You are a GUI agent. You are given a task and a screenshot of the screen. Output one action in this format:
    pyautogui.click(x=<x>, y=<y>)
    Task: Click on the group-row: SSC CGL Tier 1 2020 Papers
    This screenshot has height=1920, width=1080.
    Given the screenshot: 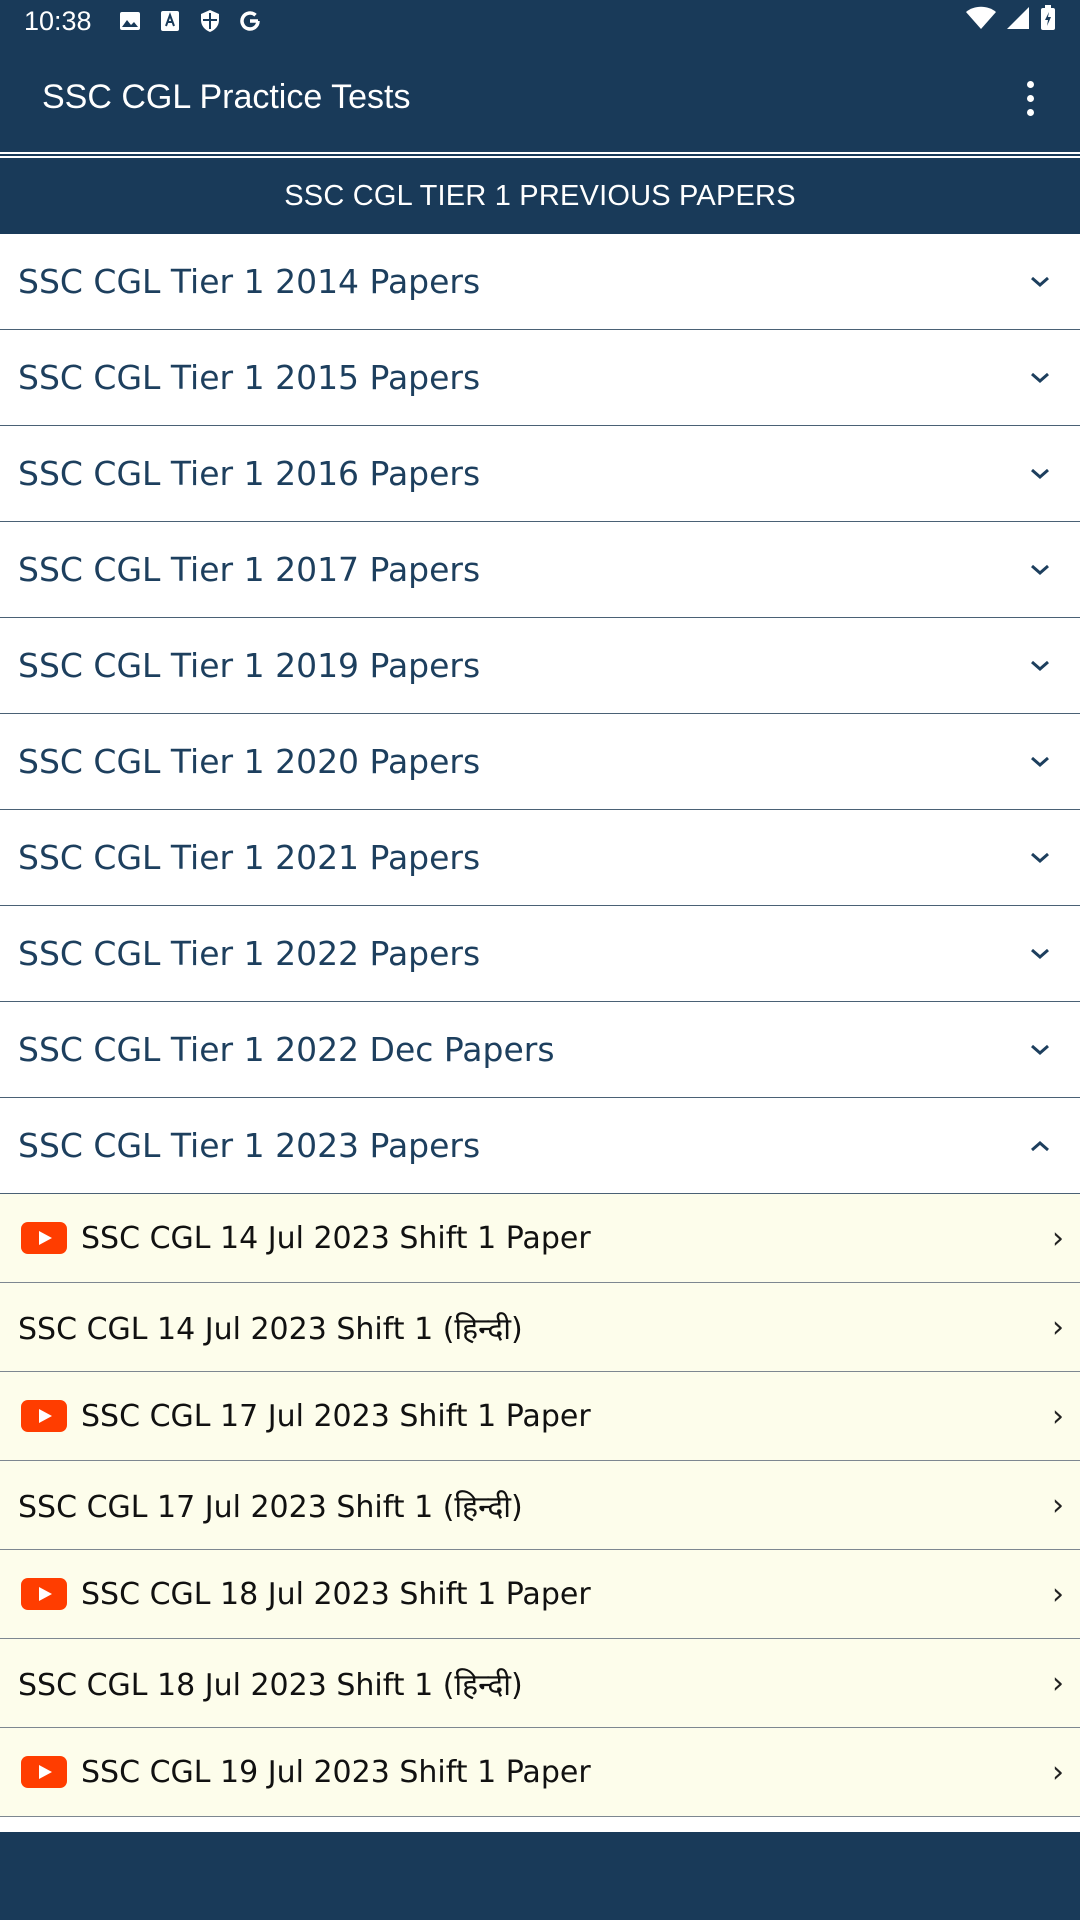 What is the action you would take?
    pyautogui.click(x=540, y=762)
    